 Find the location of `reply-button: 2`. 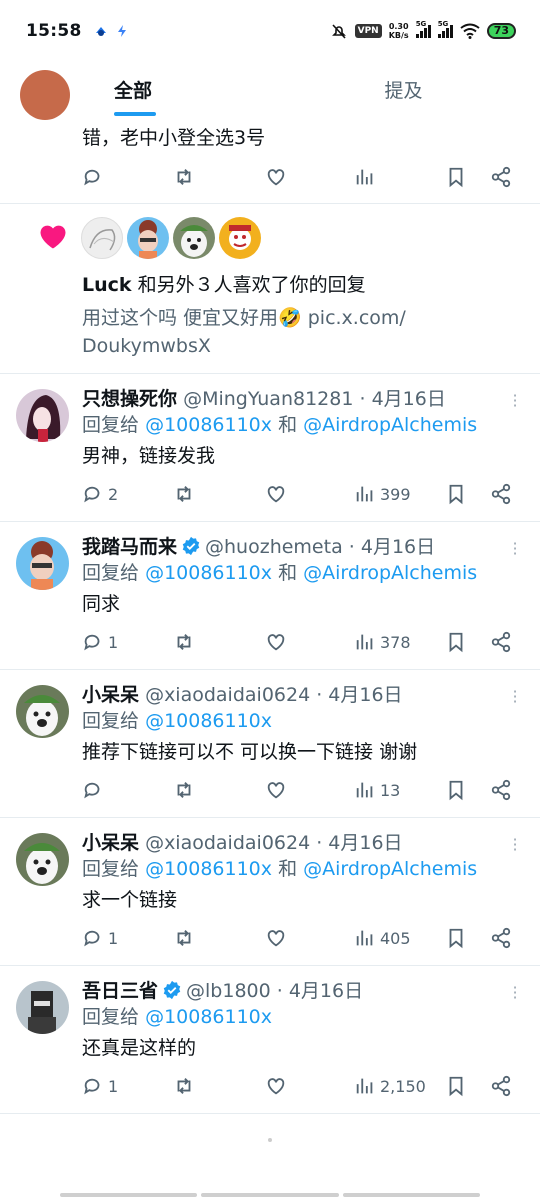

reply-button: 2 is located at coordinates (100, 494).